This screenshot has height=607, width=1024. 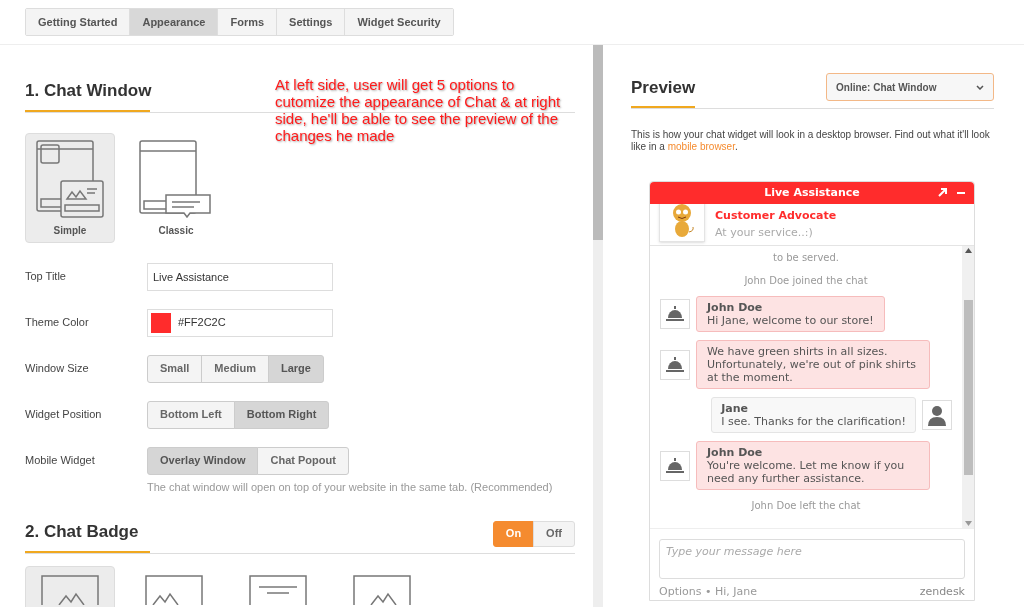 I want to click on scroll-down-icon, so click(x=968, y=523).